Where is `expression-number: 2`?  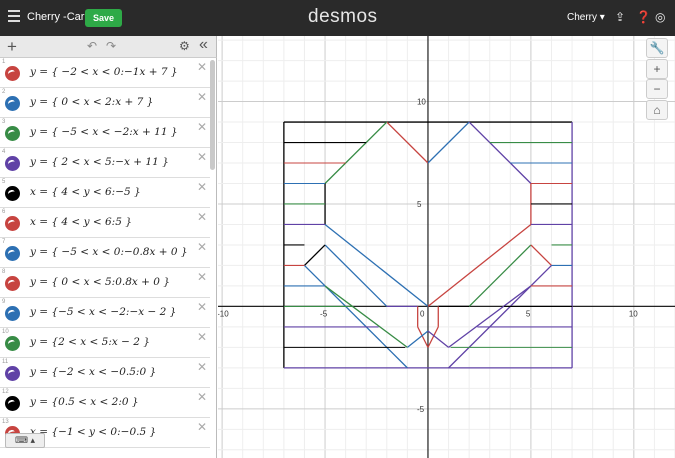
expression-number: 2 is located at coordinates (4, 92).